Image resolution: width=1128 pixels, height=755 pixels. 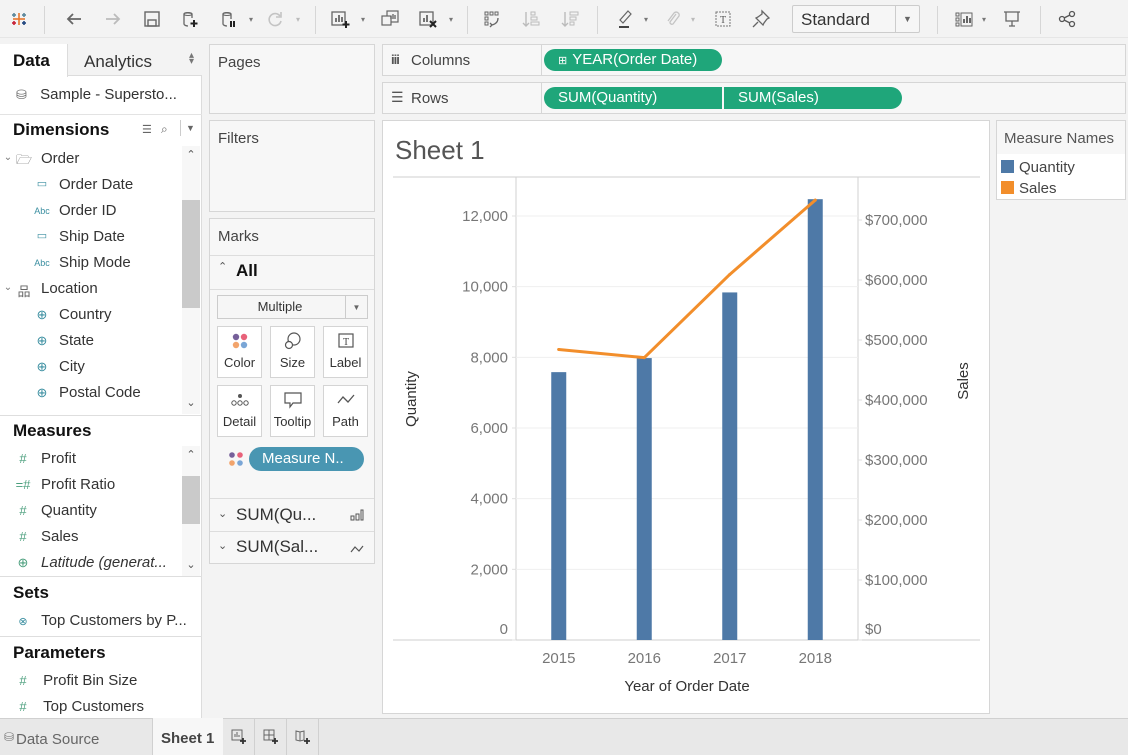 I want to click on color-encoding-icon, so click(x=236, y=461).